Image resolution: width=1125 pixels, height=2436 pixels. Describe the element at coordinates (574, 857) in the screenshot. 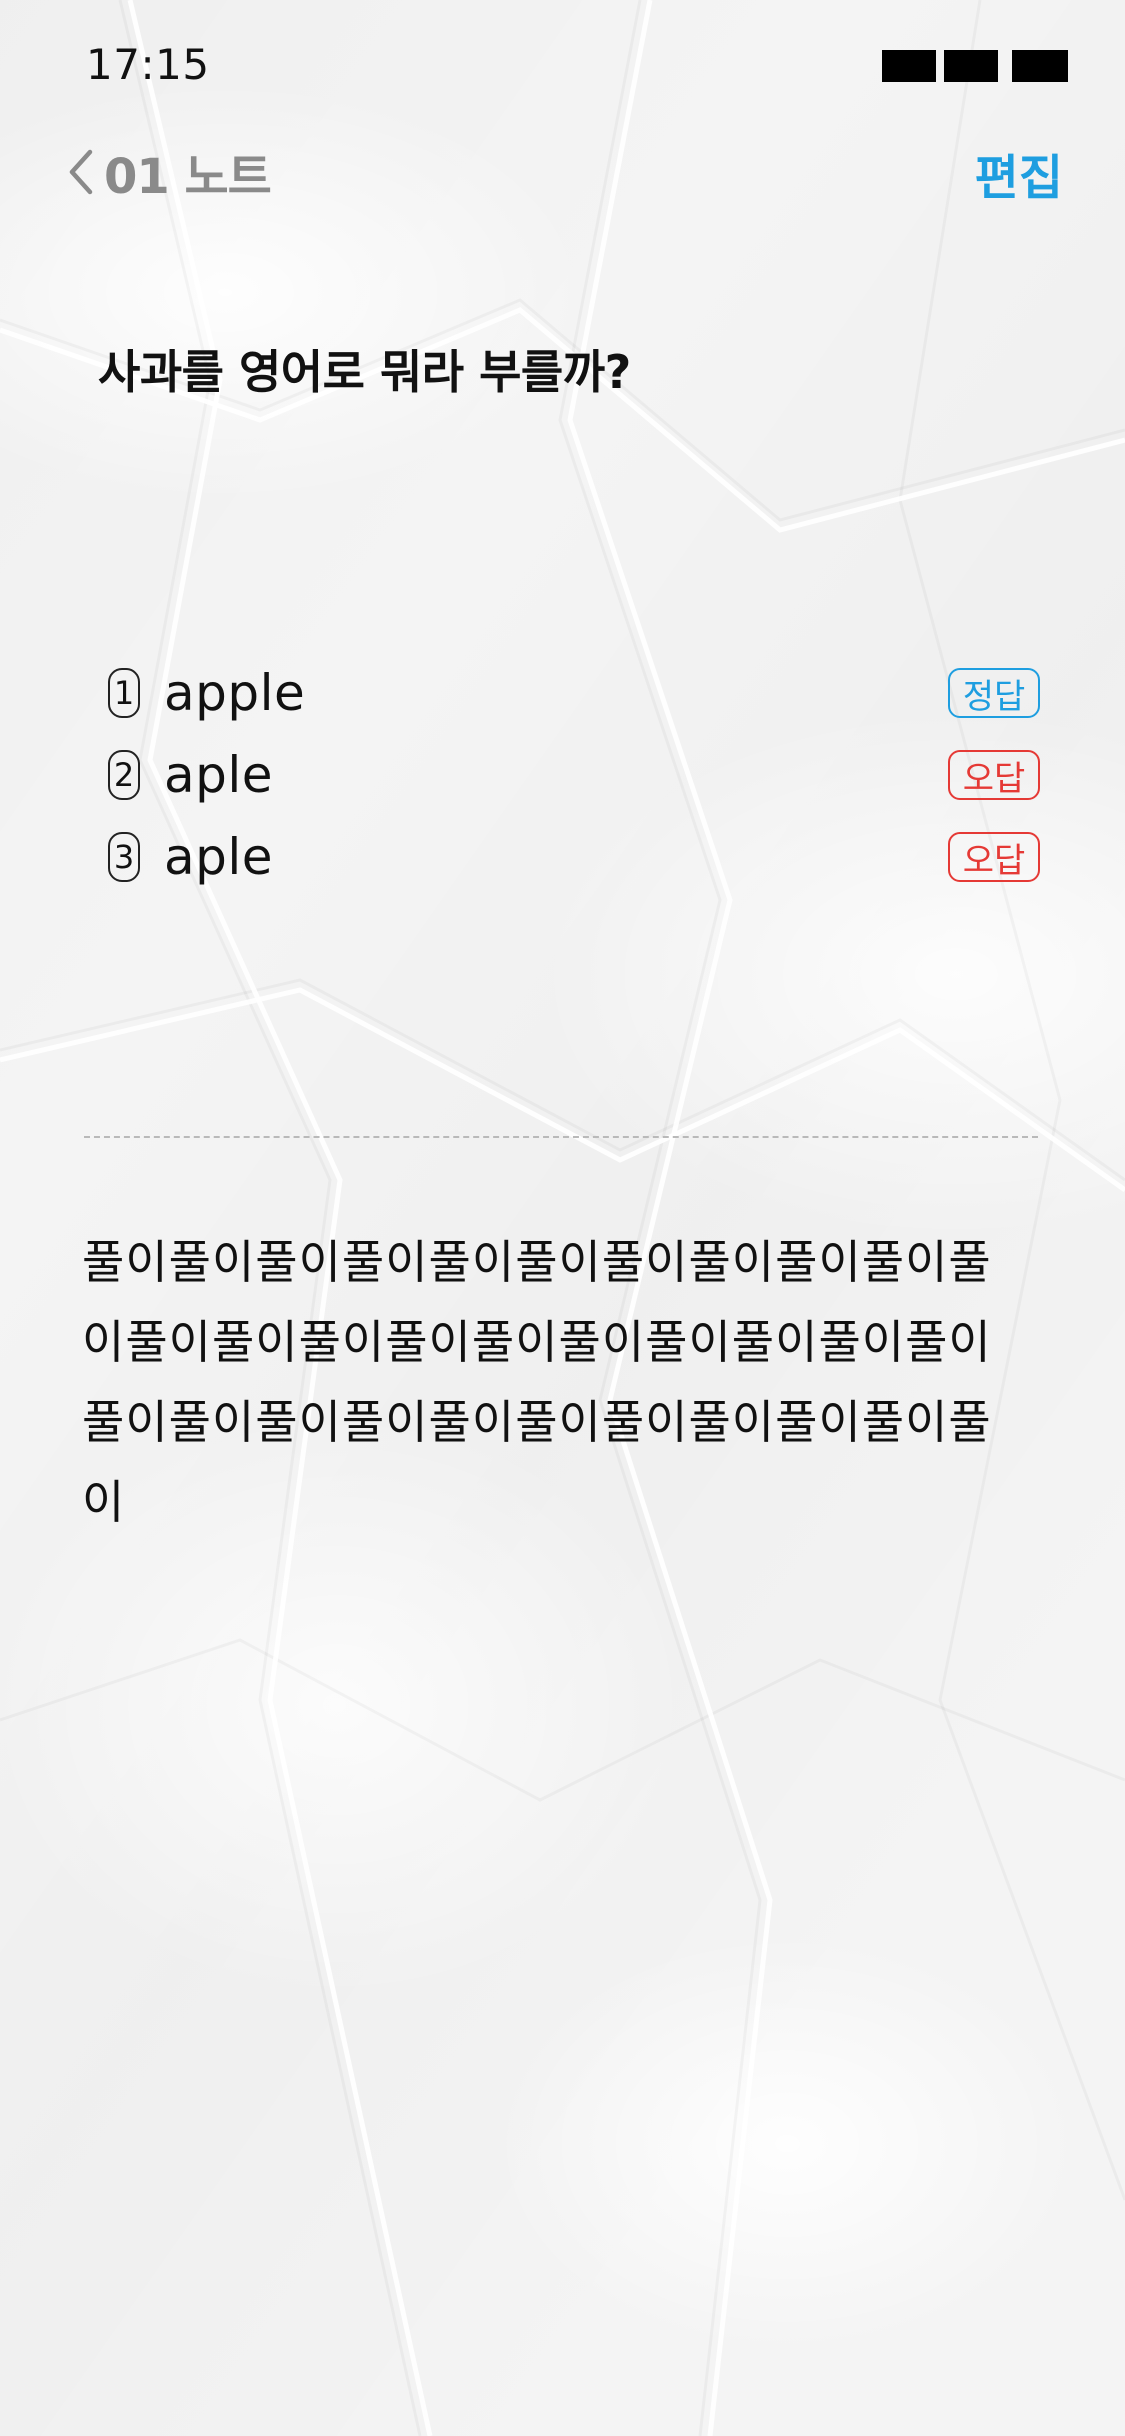

I see `choice-item: 3 aple 오답` at that location.